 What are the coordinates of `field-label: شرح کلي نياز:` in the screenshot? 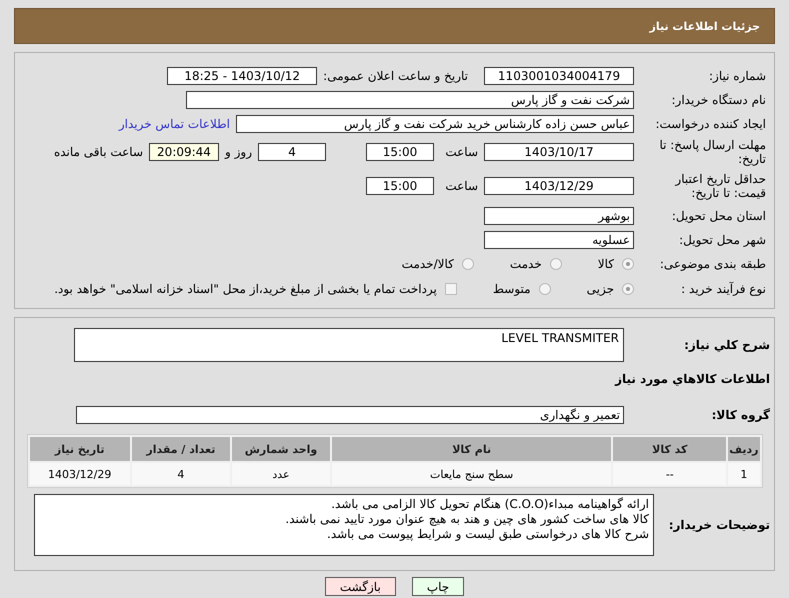 It's located at (726, 345).